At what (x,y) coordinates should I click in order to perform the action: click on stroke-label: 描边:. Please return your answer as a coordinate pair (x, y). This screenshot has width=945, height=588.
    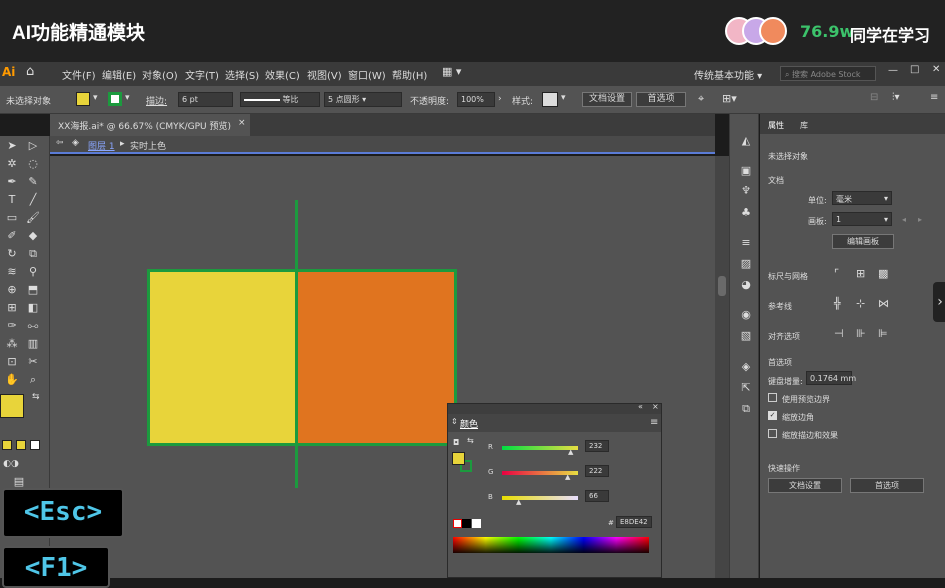
    Looking at the image, I should click on (156, 100).